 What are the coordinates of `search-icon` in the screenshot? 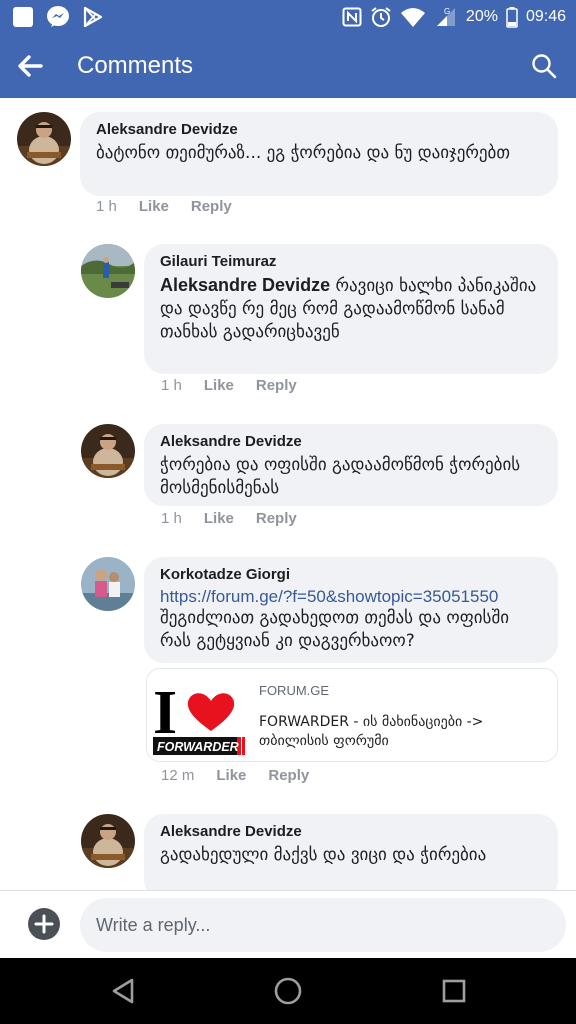 It's located at (544, 66).